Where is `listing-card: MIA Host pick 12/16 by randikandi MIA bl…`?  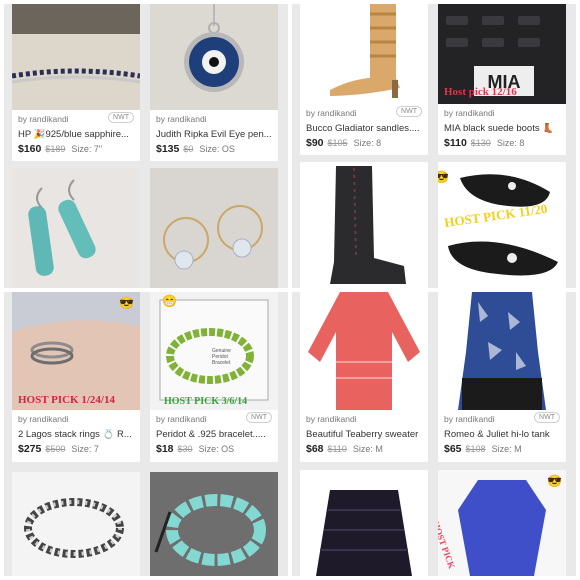 listing-card: MIA Host pick 12/16 by randikandi MIA bl… is located at coordinates (502, 79).